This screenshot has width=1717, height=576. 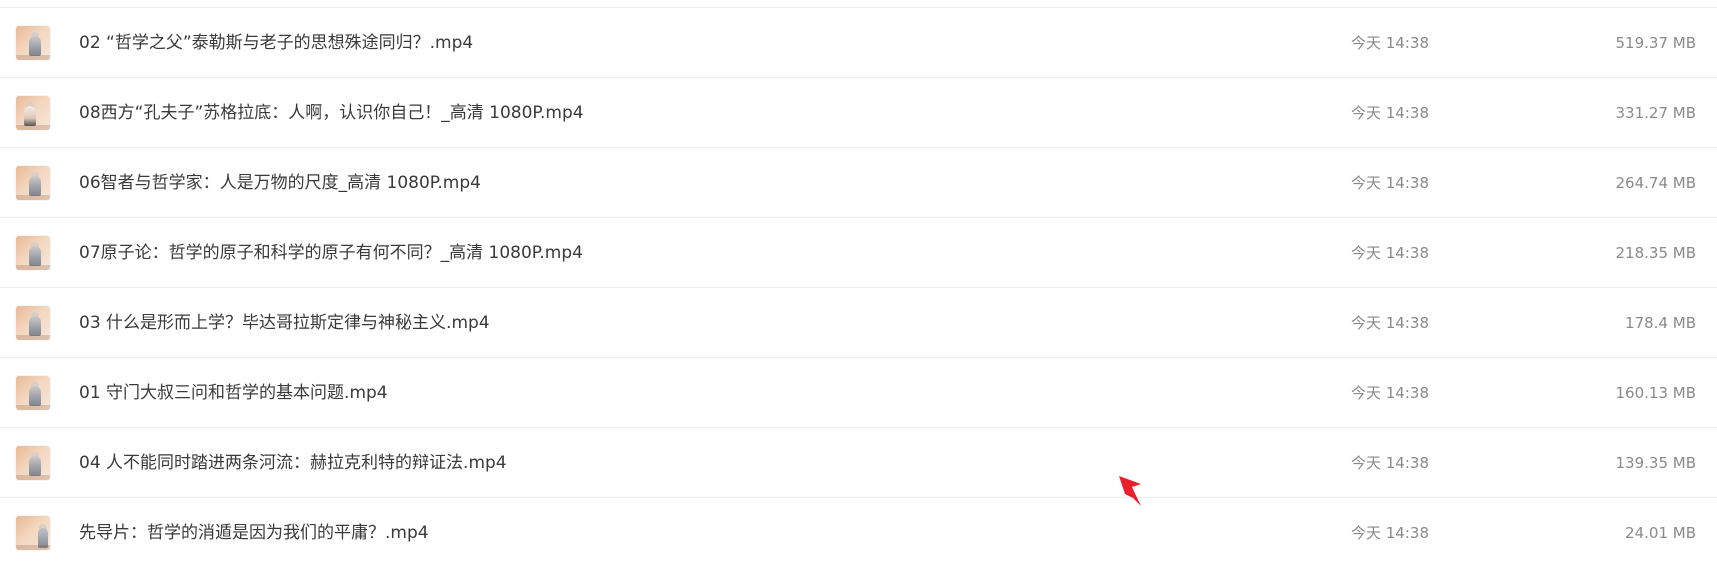 What do you see at coordinates (1660, 533) in the screenshot?
I see `file-size: 24.01 MB` at bounding box center [1660, 533].